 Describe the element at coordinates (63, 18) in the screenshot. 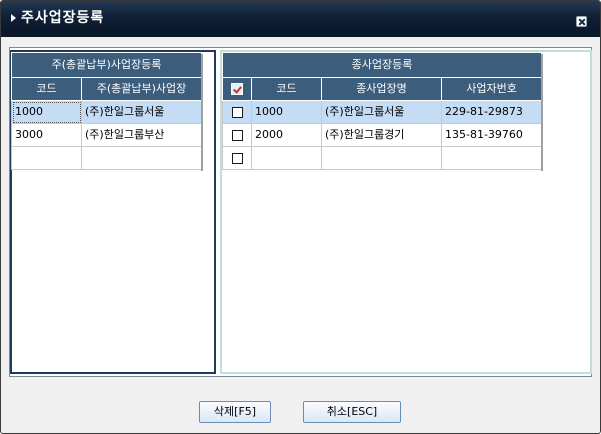

I see `dialog-title: 주사업장등록` at that location.